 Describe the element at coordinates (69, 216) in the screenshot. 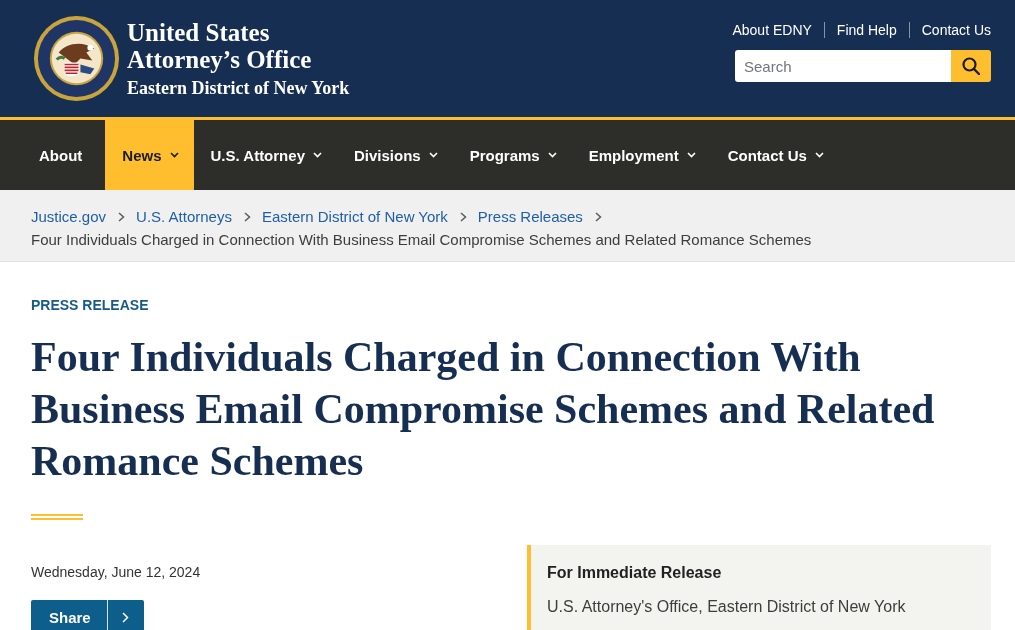

I see `breadcrumb-link: Justice.gov` at that location.